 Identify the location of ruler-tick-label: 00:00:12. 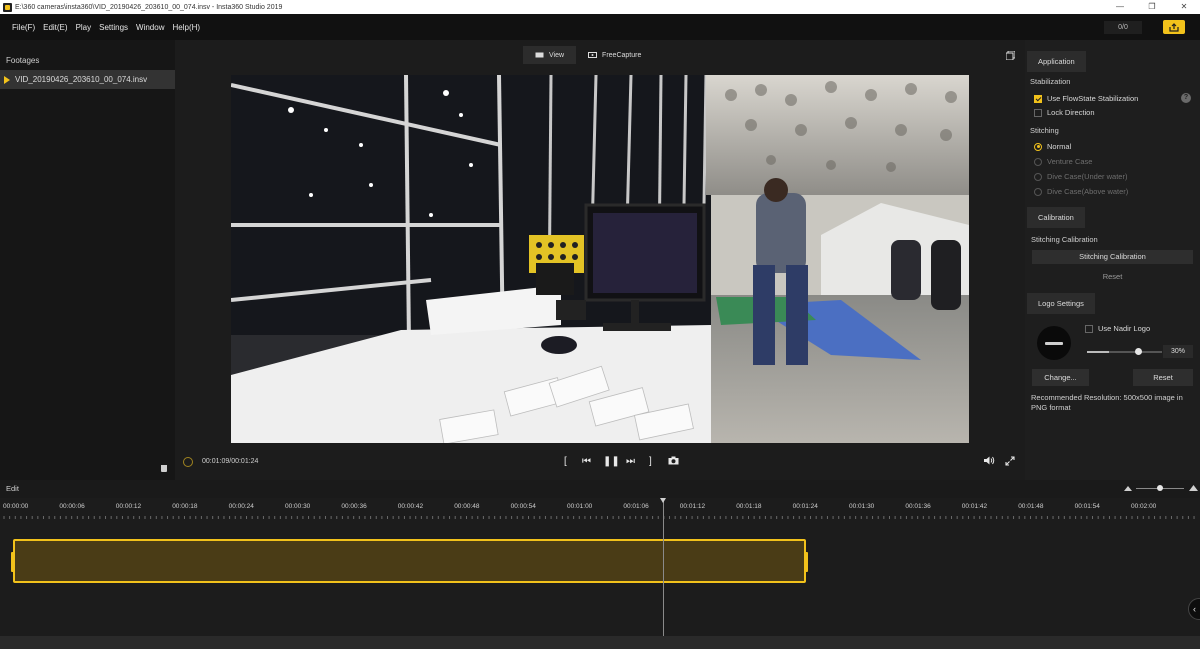
(128, 506).